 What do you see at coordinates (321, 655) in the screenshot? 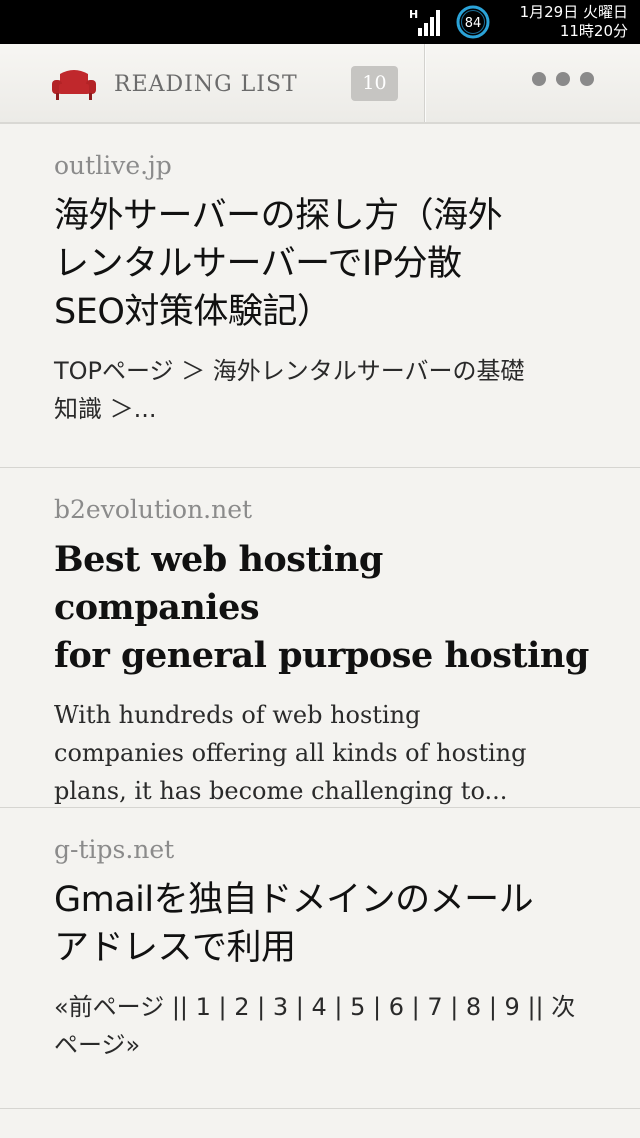
I see `article-title-line: for general purpose hosting` at bounding box center [321, 655].